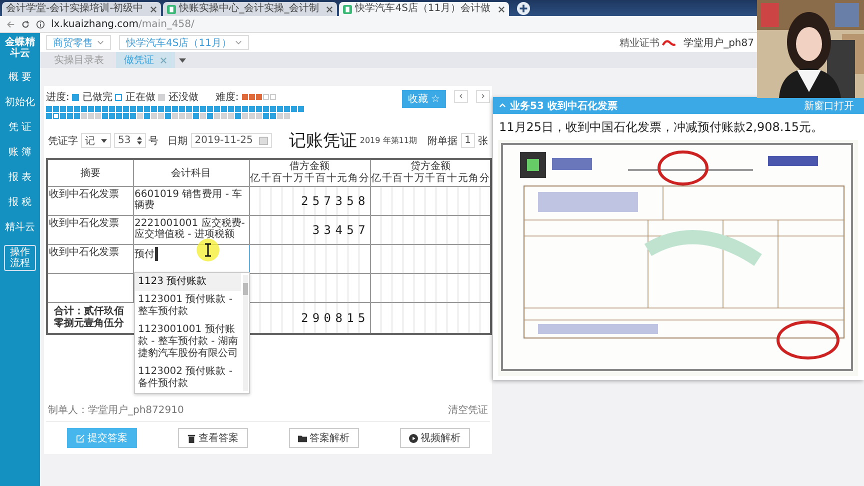 The height and width of the screenshot is (486, 864). Describe the element at coordinates (188, 342) in the screenshot. I see `suggestion-item: 1123001001 预付账款 - 整车预付款 - 湖南捷豹汽车股份有限公司` at that location.